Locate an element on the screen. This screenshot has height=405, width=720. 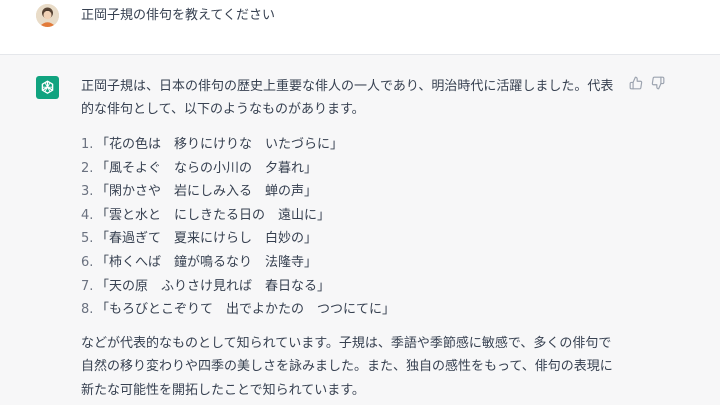
list-item: 3. 「閑かさや 岩にしみ入る 蝉の声」 is located at coordinates (351, 192).